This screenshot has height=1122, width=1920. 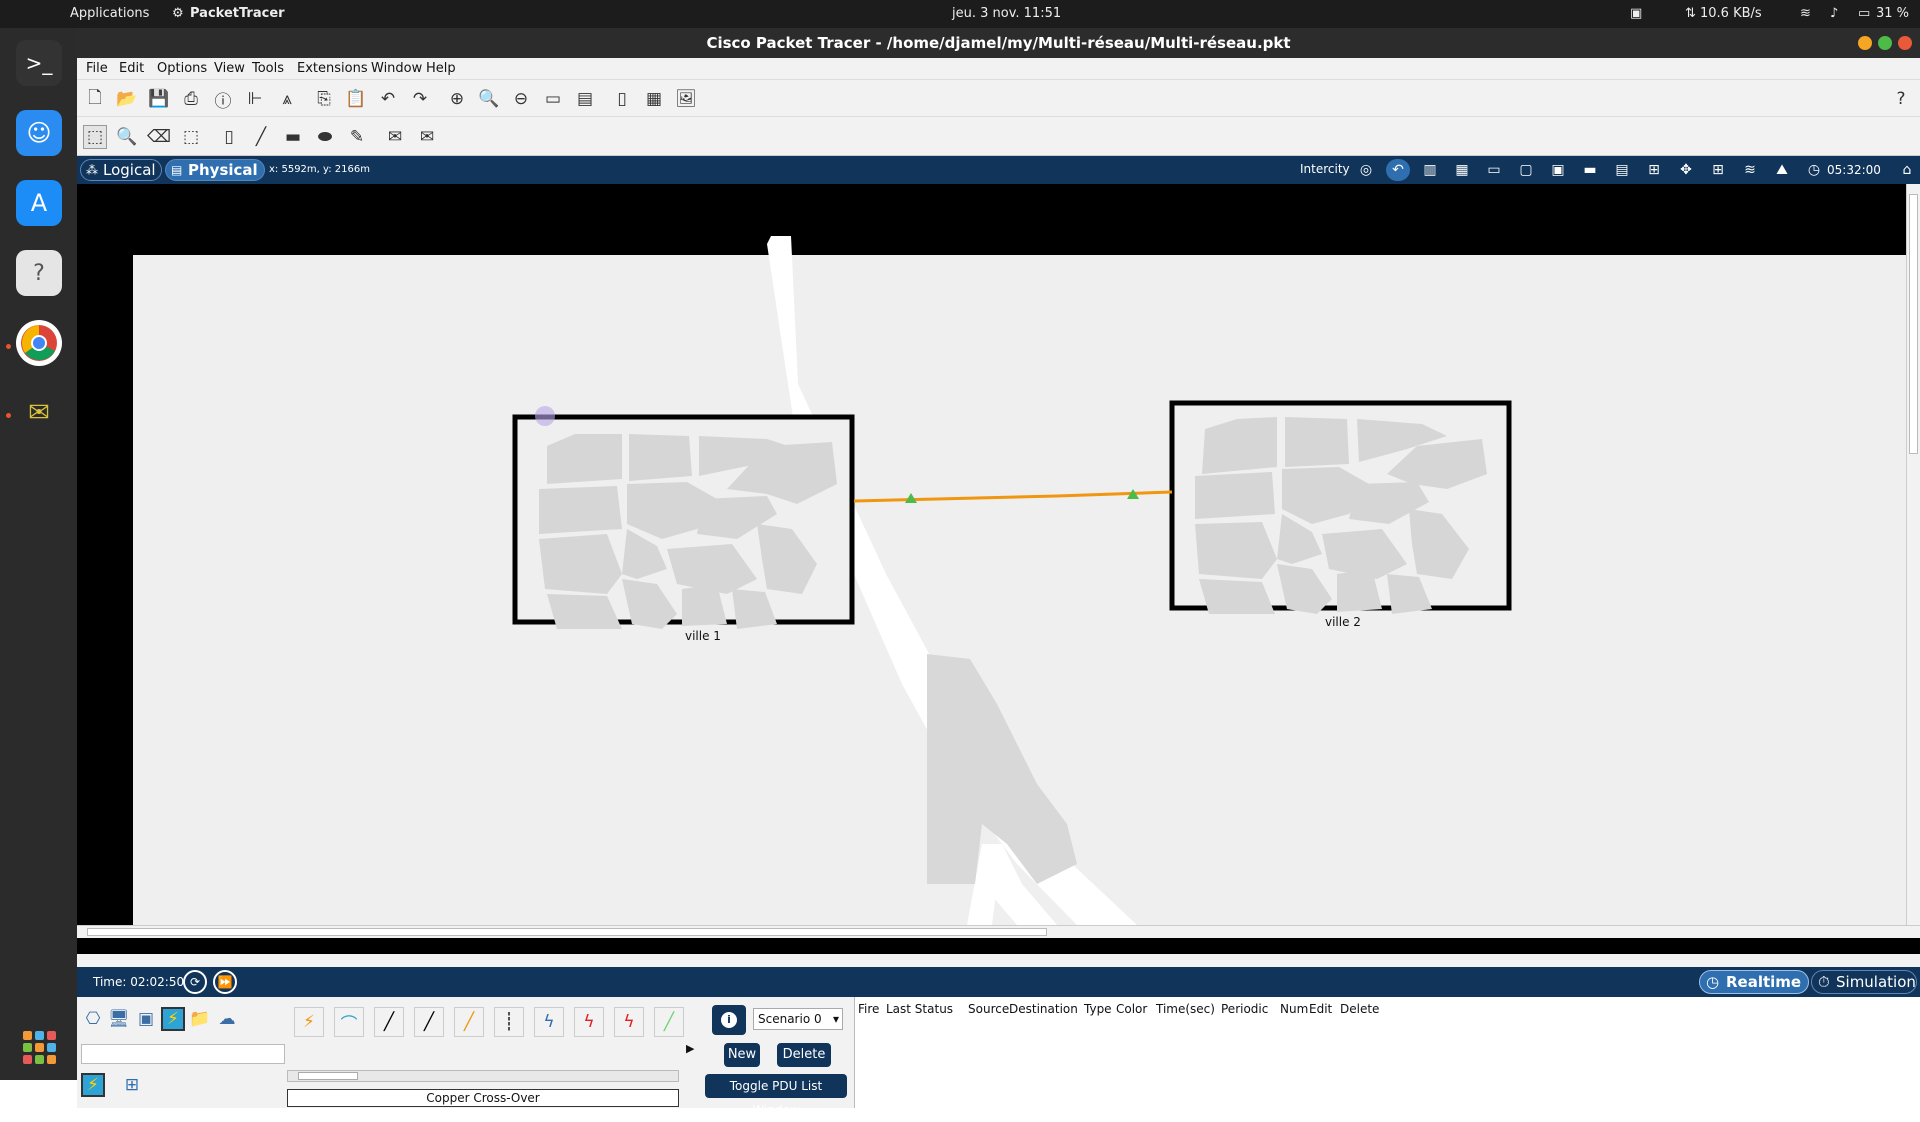 What do you see at coordinates (1865, 43) in the screenshot?
I see `minimize-button` at bounding box center [1865, 43].